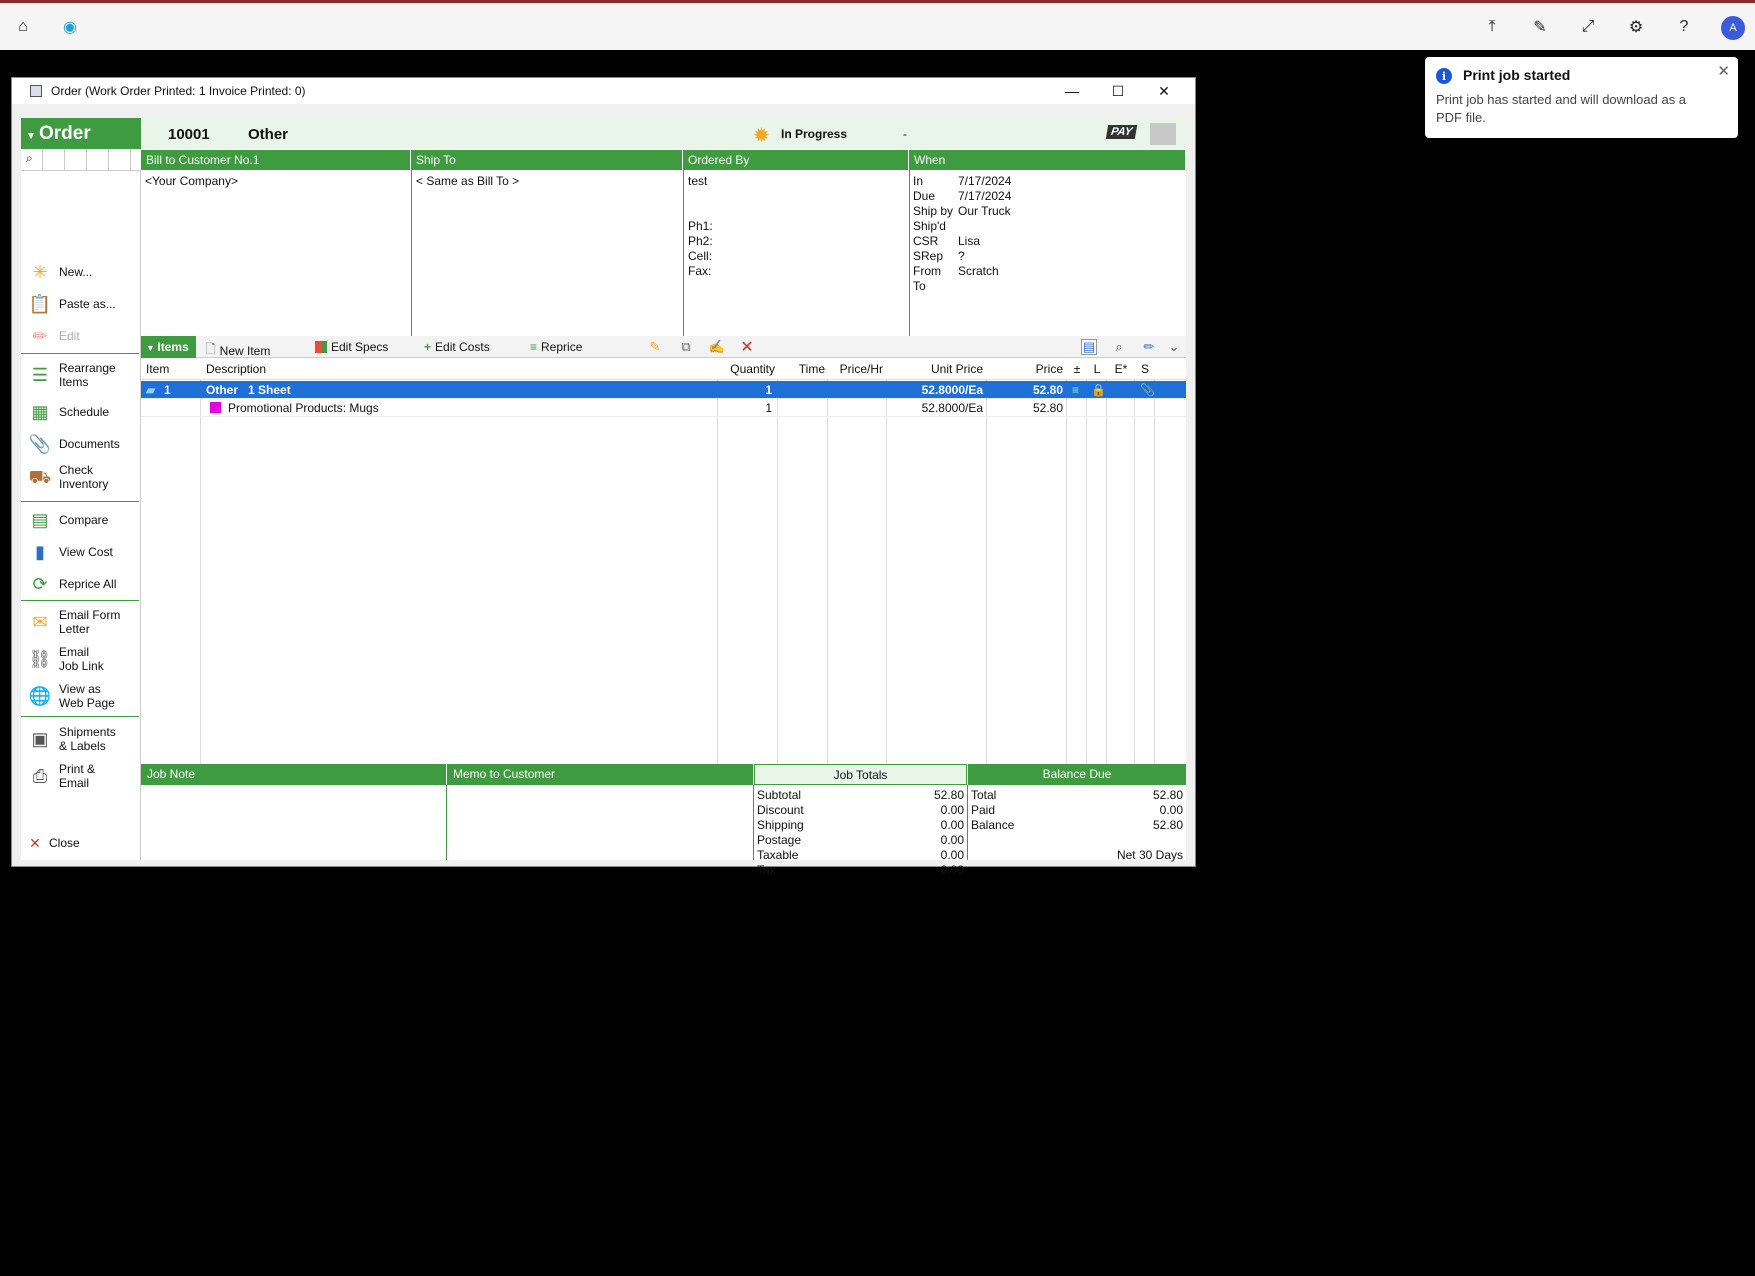 The width and height of the screenshot is (1755, 1276). Describe the element at coordinates (935, 369) in the screenshot. I see `column-header: Unit Price` at that location.